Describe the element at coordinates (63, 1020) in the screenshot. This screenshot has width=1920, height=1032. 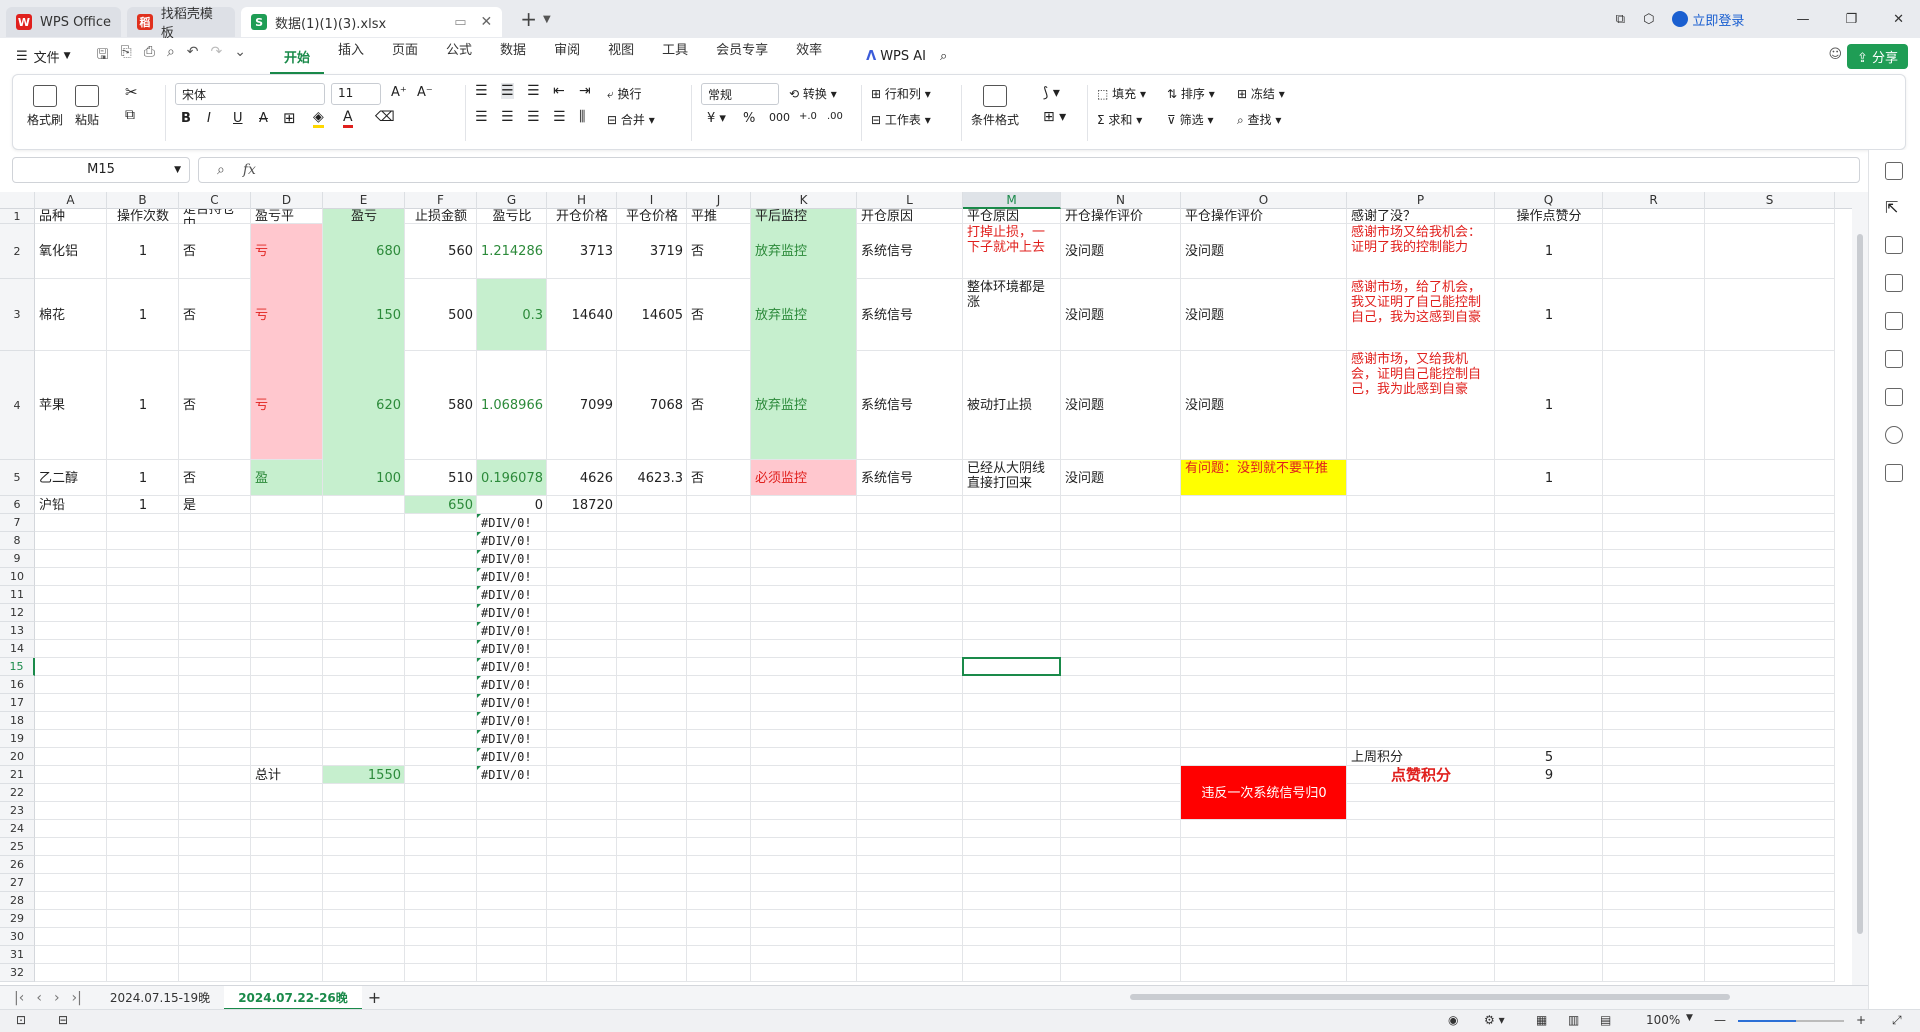
I see `page-layout-icon: ⊟` at that location.